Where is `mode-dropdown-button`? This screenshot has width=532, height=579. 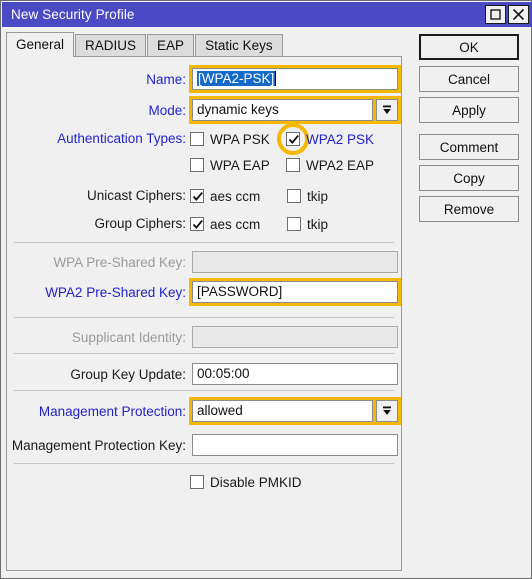 mode-dropdown-button is located at coordinates (387, 110).